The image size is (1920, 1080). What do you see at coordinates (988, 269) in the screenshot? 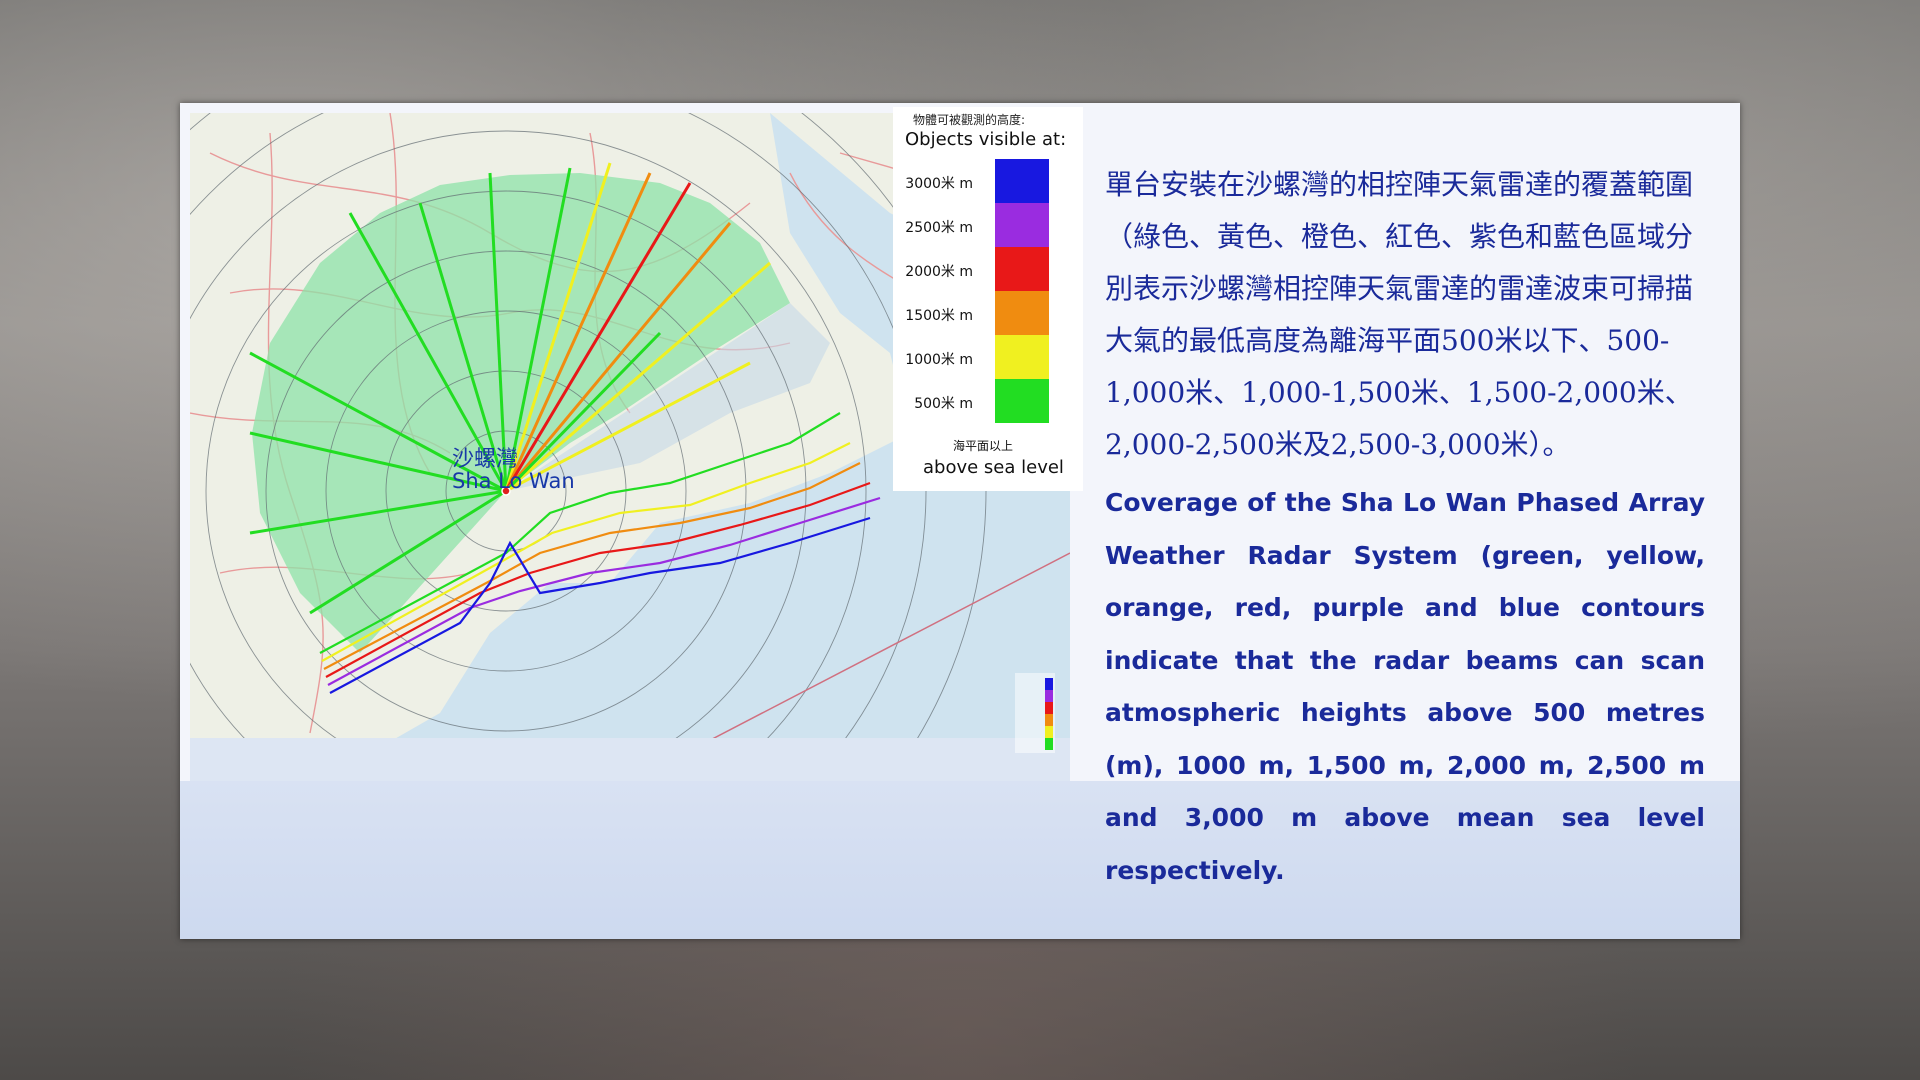
I see `legend-item-2000: 2000米 m` at bounding box center [988, 269].